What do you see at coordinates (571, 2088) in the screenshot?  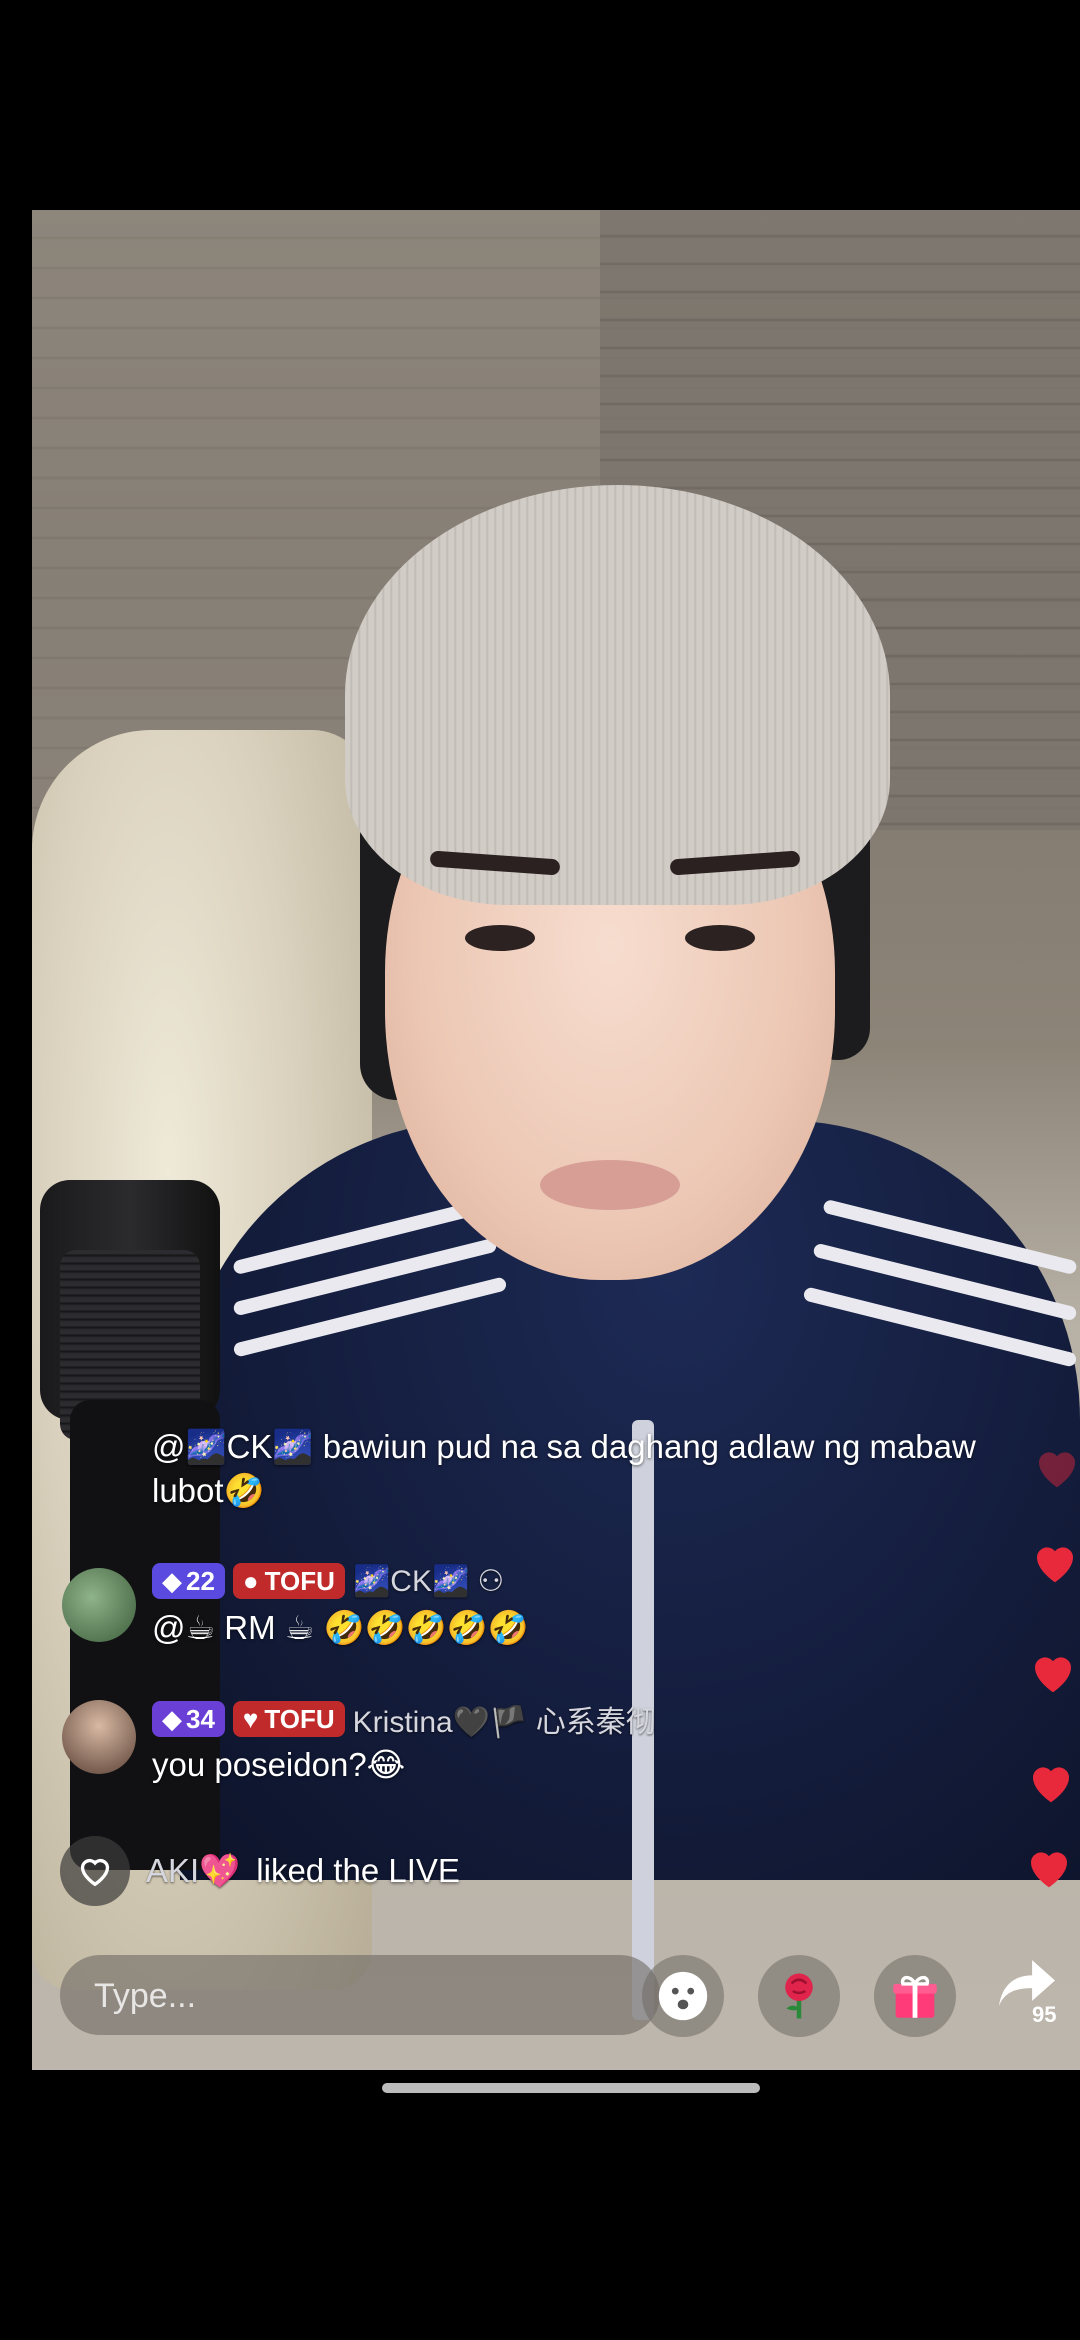 I see `home-indicator` at bounding box center [571, 2088].